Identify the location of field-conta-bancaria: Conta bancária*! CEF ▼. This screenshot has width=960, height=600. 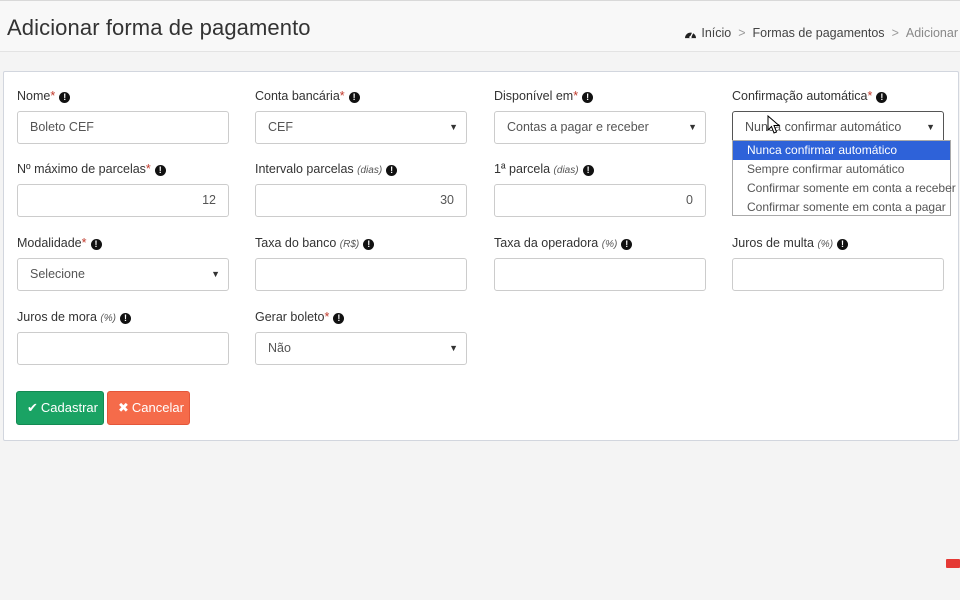
(361, 116).